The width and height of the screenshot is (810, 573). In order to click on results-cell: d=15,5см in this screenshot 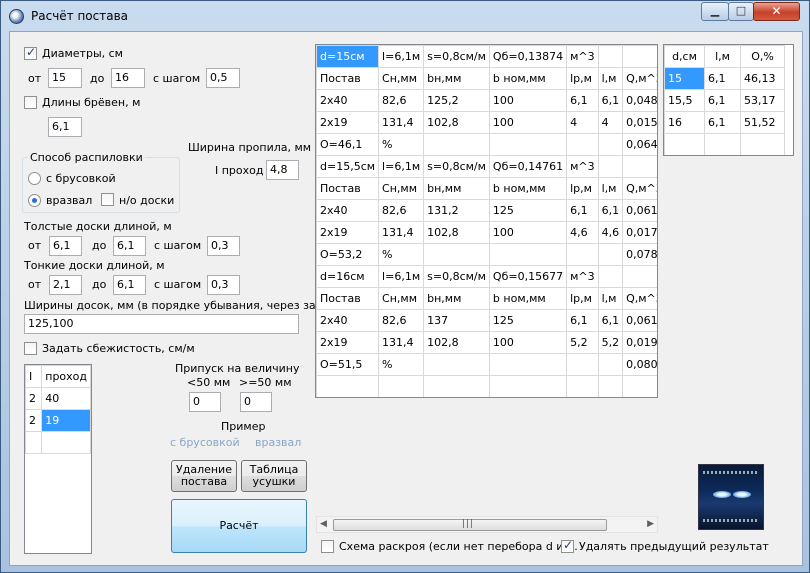, I will do `click(348, 166)`.